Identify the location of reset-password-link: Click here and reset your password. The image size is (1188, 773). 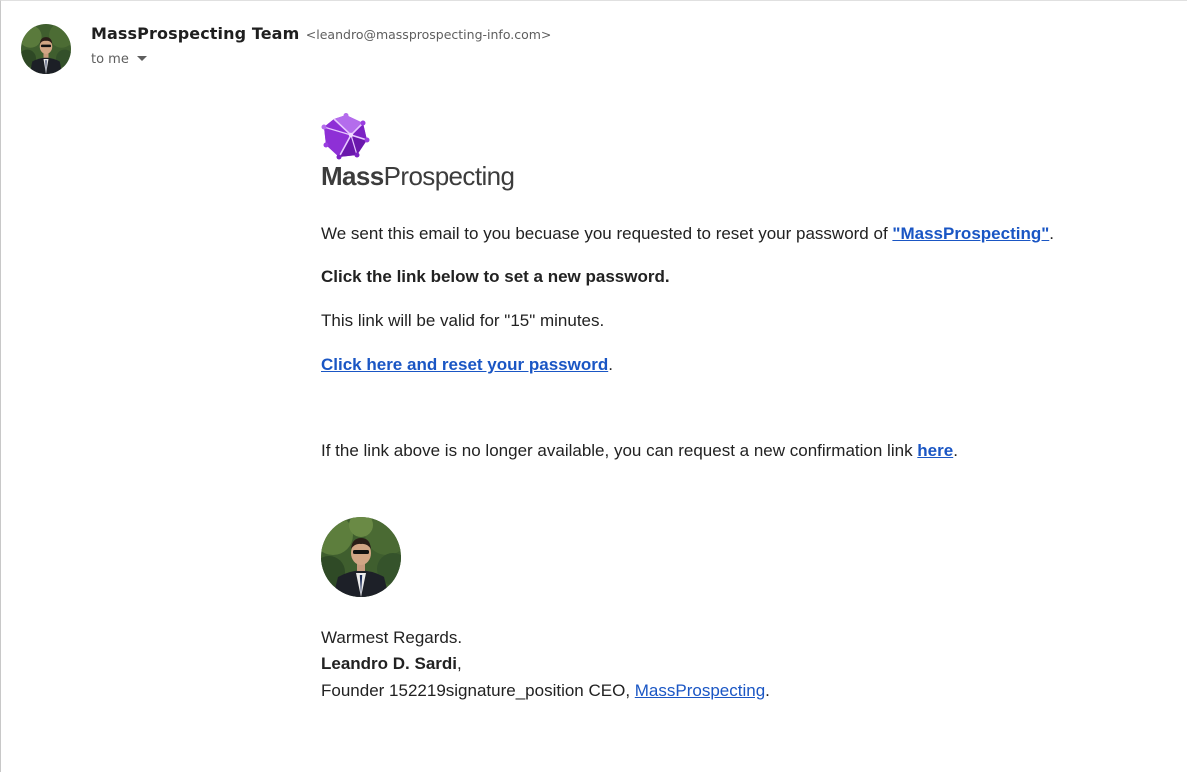
(464, 364).